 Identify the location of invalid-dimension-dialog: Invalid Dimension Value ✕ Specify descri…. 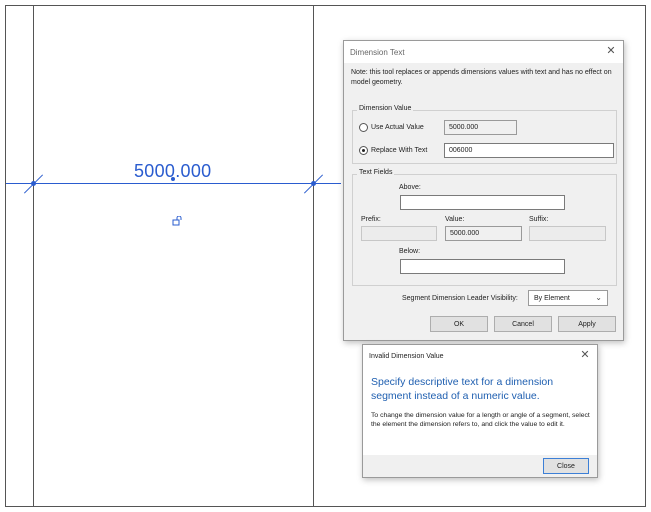
(480, 411).